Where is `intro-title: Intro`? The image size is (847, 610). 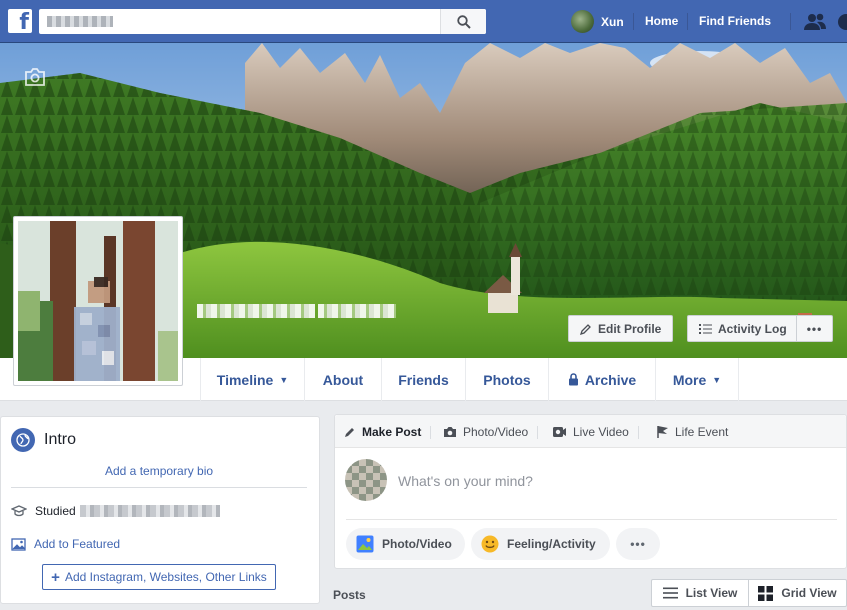 intro-title: Intro is located at coordinates (60, 439).